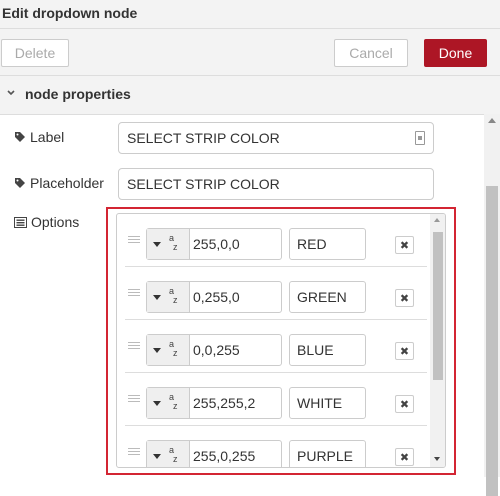  I want to click on options-field-text: Options, so click(55, 222).